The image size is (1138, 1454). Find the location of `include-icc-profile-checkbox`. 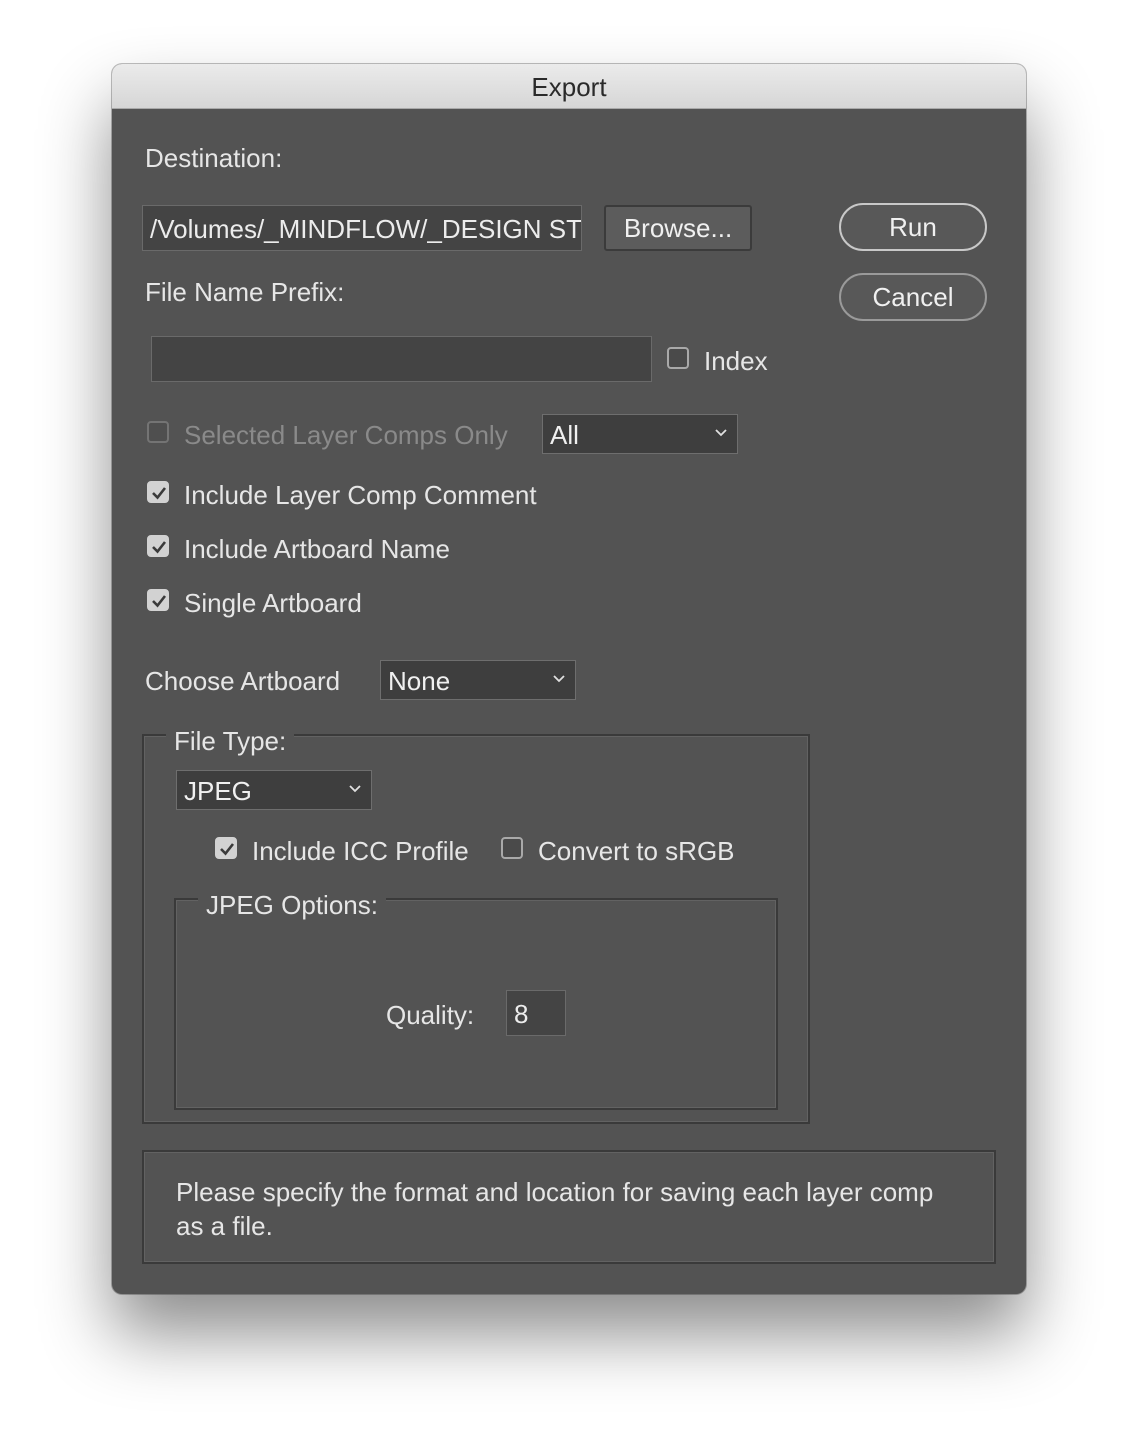

include-icc-profile-checkbox is located at coordinates (226, 848).